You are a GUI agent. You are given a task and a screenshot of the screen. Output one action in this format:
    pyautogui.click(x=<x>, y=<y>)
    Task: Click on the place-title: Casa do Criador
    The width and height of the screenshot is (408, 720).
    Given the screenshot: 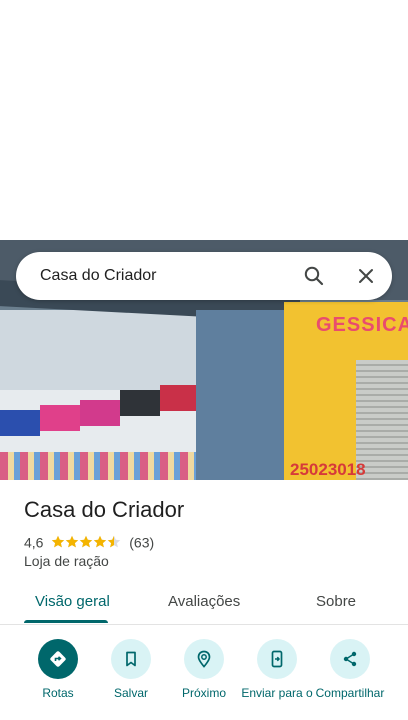 What is the action you would take?
    pyautogui.click(x=104, y=509)
    